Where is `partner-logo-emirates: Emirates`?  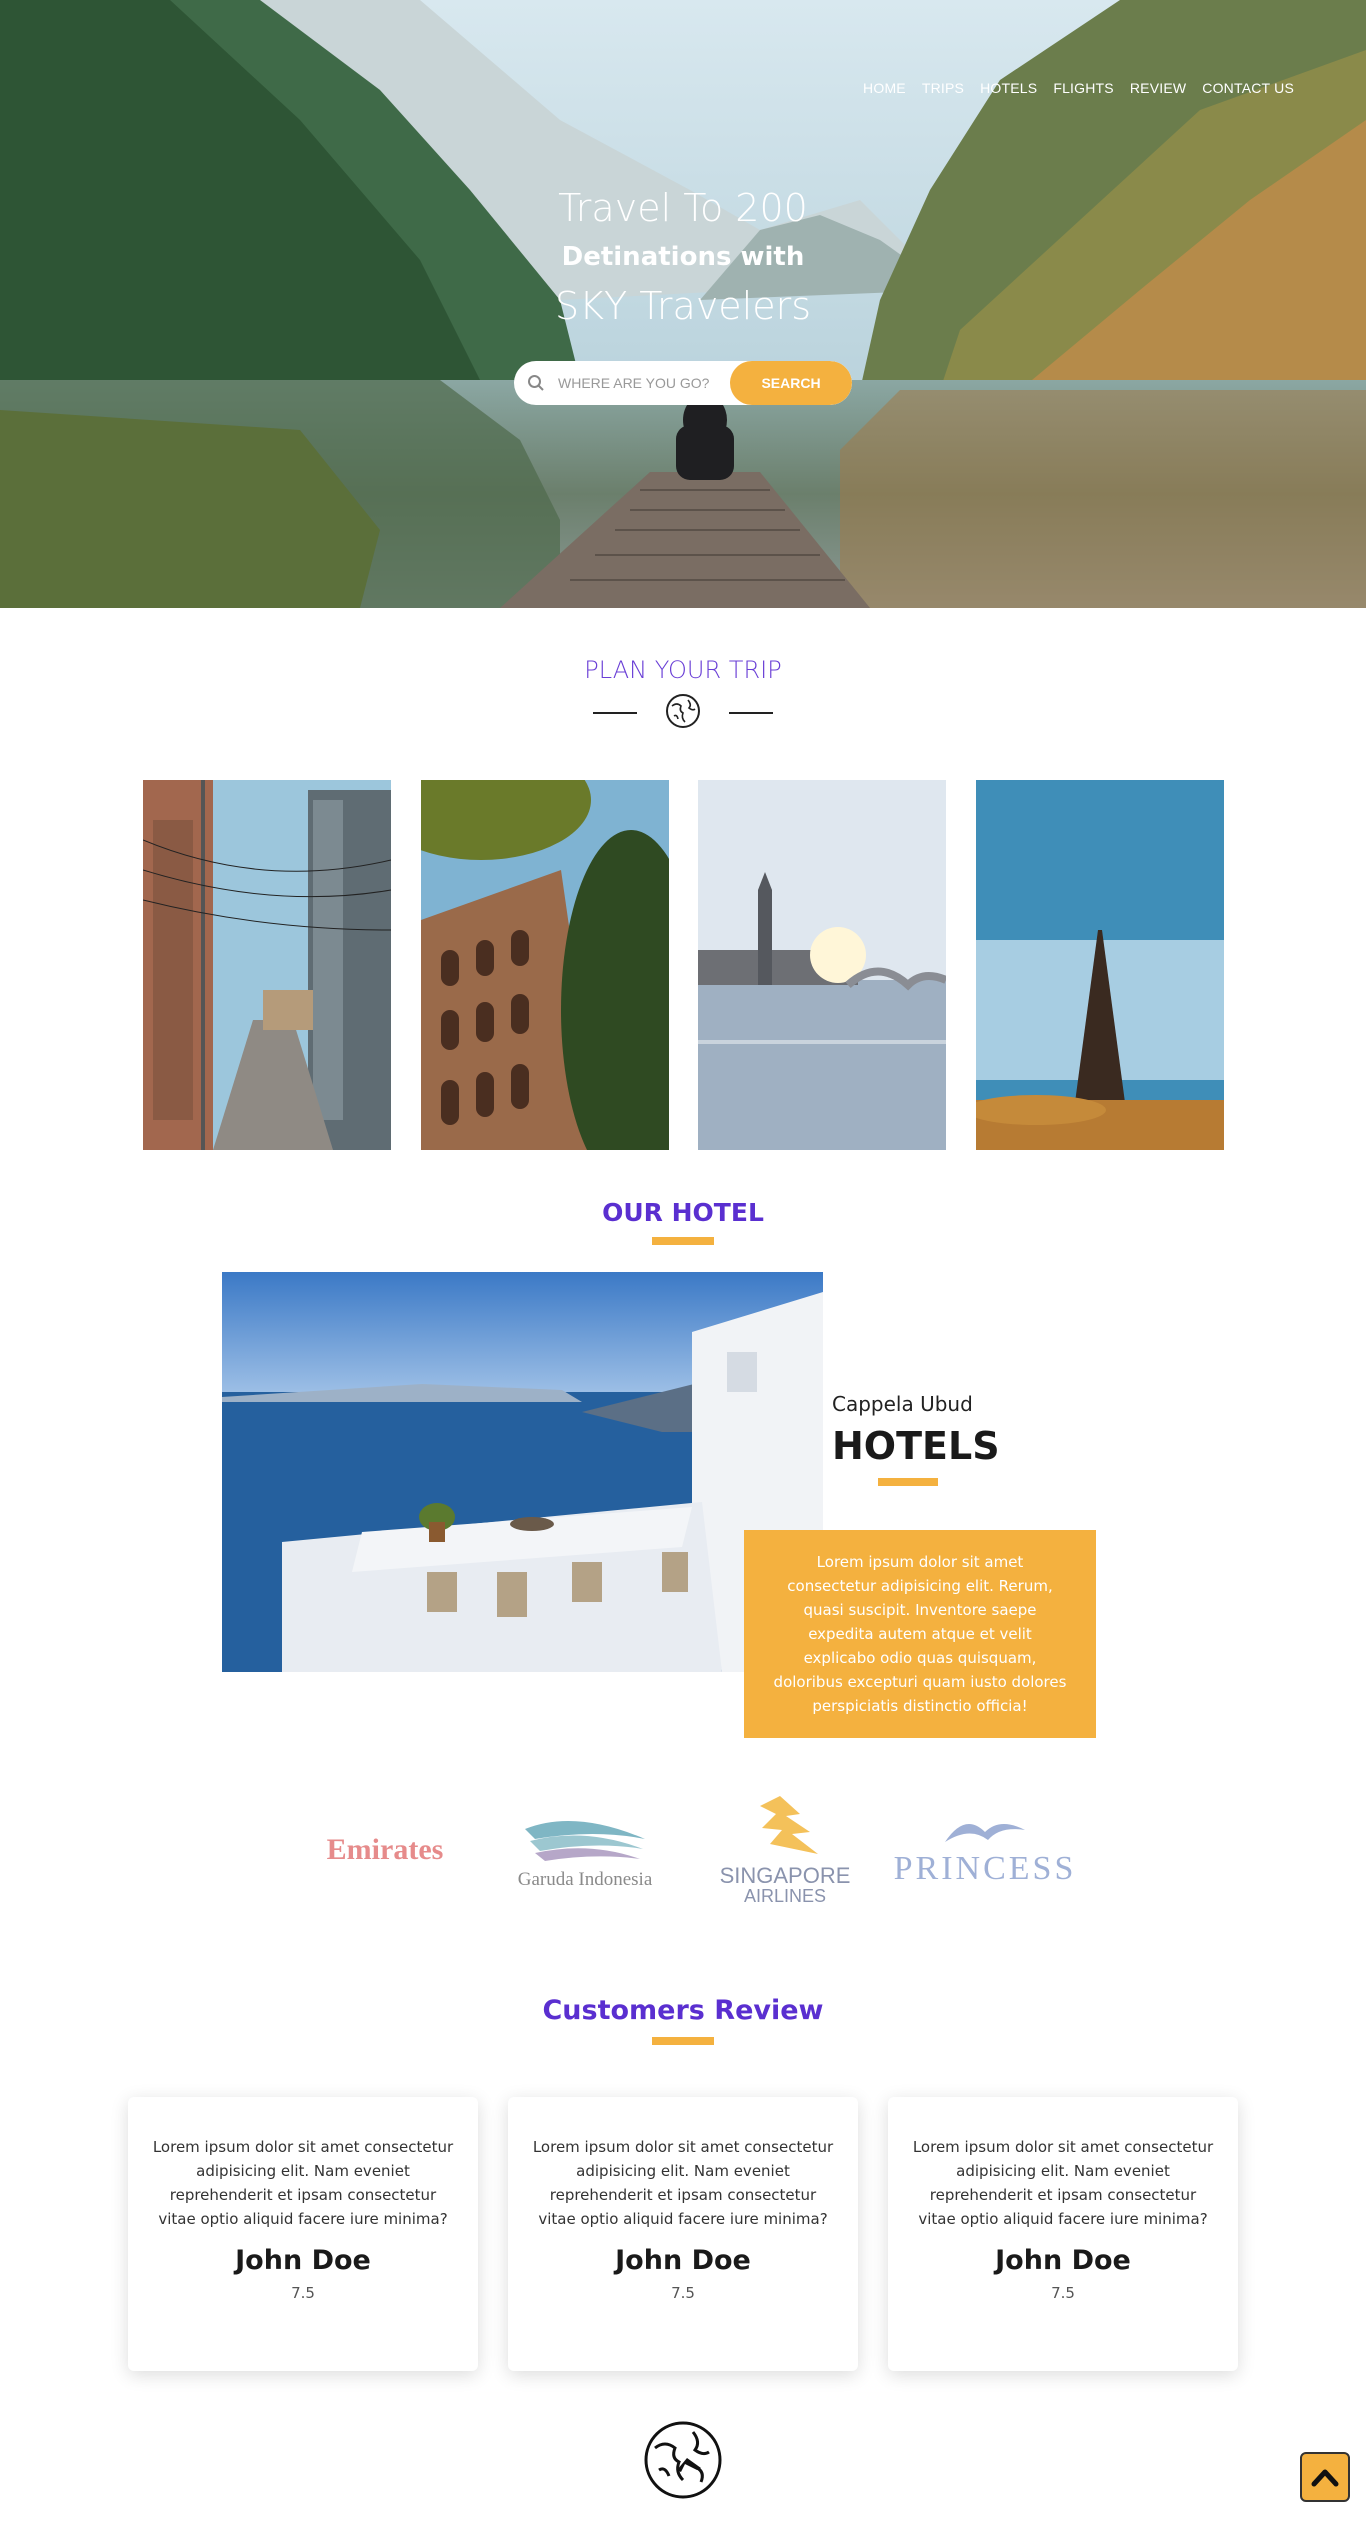
partner-logo-emirates: Emirates is located at coordinates (385, 1850).